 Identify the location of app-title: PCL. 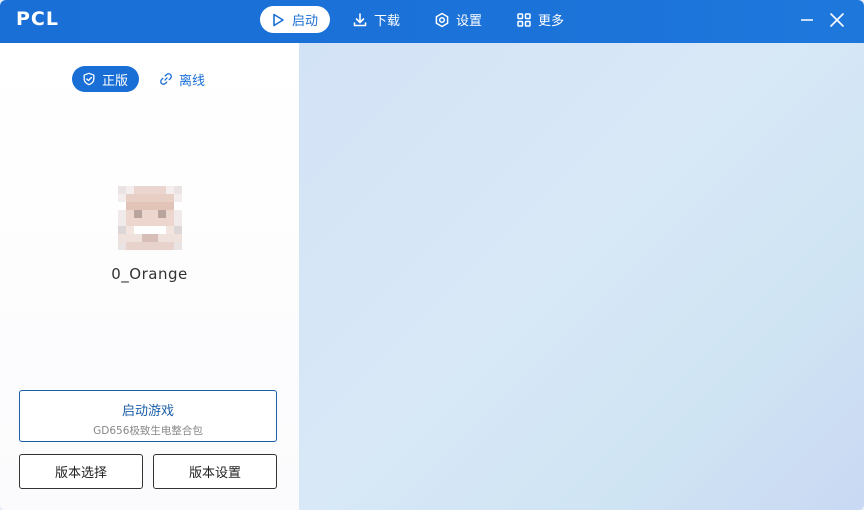
(37, 19).